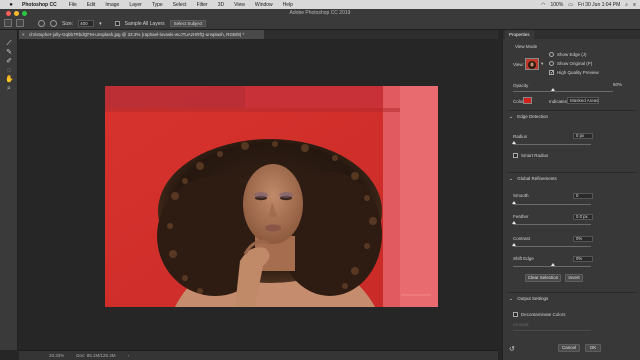  I want to click on decontaminate-option: Decontaminate Colors, so click(539, 315).